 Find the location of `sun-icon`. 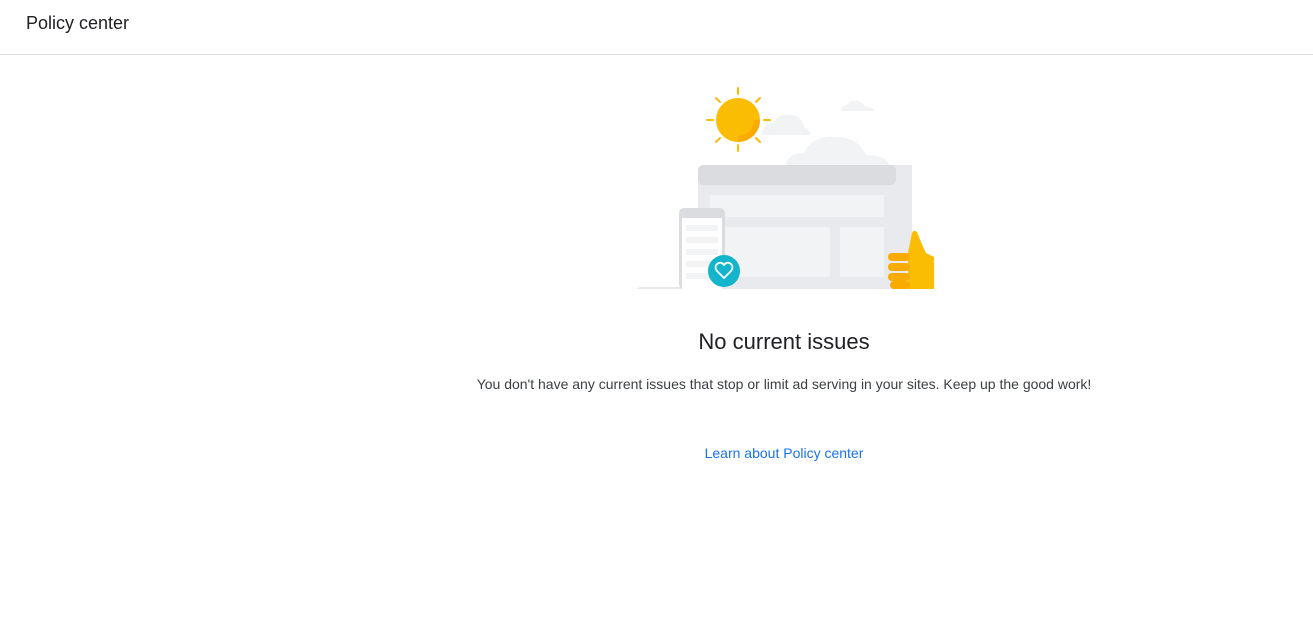

sun-icon is located at coordinates (738, 119).